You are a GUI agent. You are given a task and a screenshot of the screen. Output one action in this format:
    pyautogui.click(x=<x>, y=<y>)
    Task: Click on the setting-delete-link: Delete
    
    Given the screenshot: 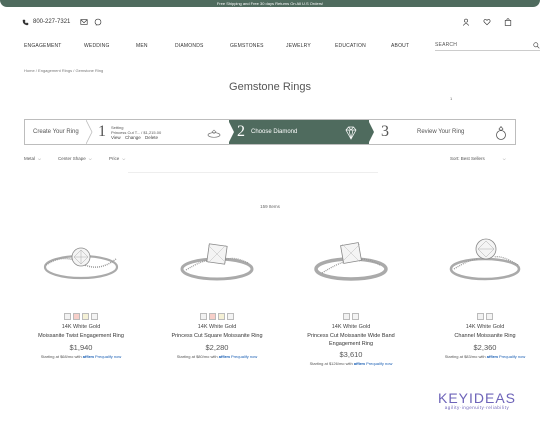 What is the action you would take?
    pyautogui.click(x=151, y=137)
    